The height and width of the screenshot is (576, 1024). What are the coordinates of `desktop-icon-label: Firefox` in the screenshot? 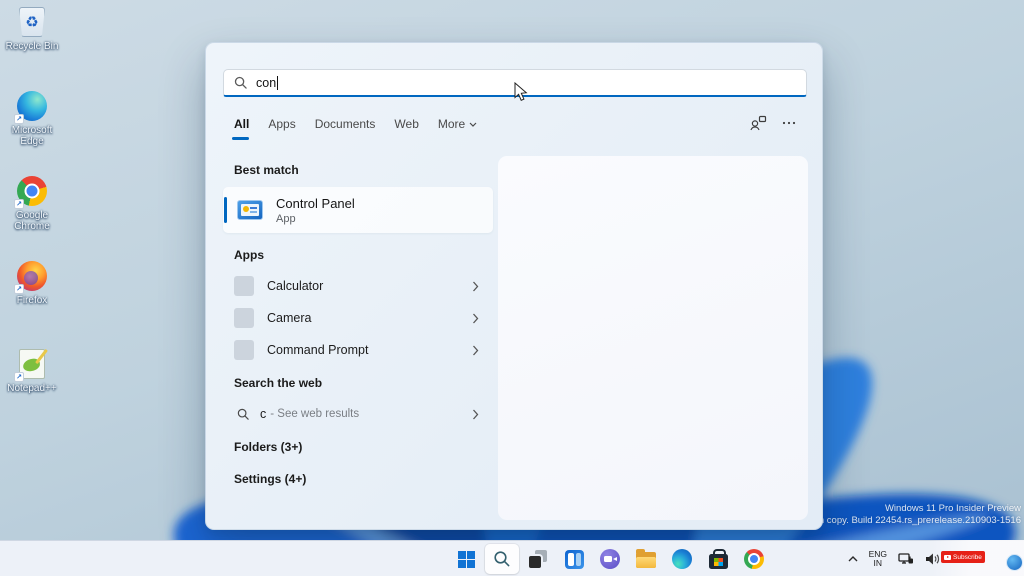 It's located at (32, 300).